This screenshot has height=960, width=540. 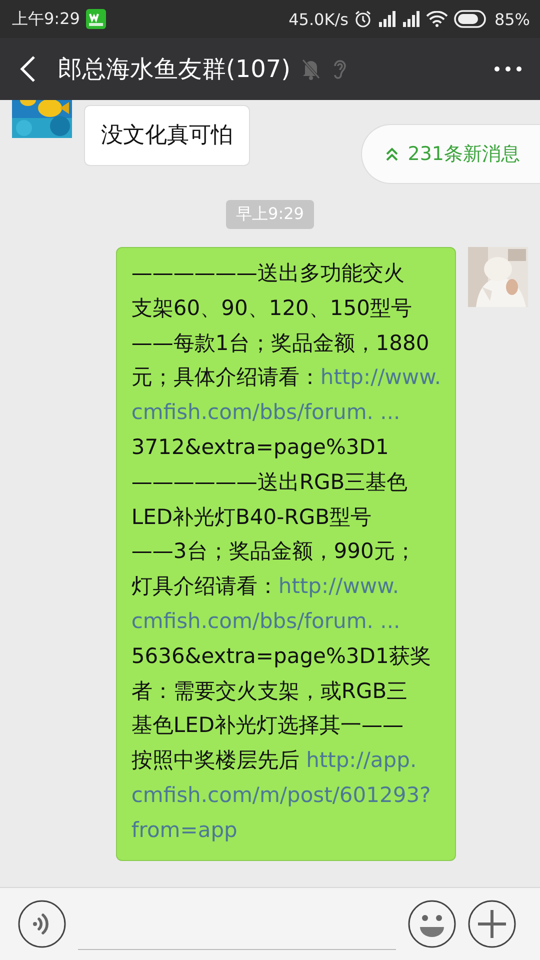 What do you see at coordinates (281, 794) in the screenshot?
I see `message-link: cmfish.com/m/post/601293?` at bounding box center [281, 794].